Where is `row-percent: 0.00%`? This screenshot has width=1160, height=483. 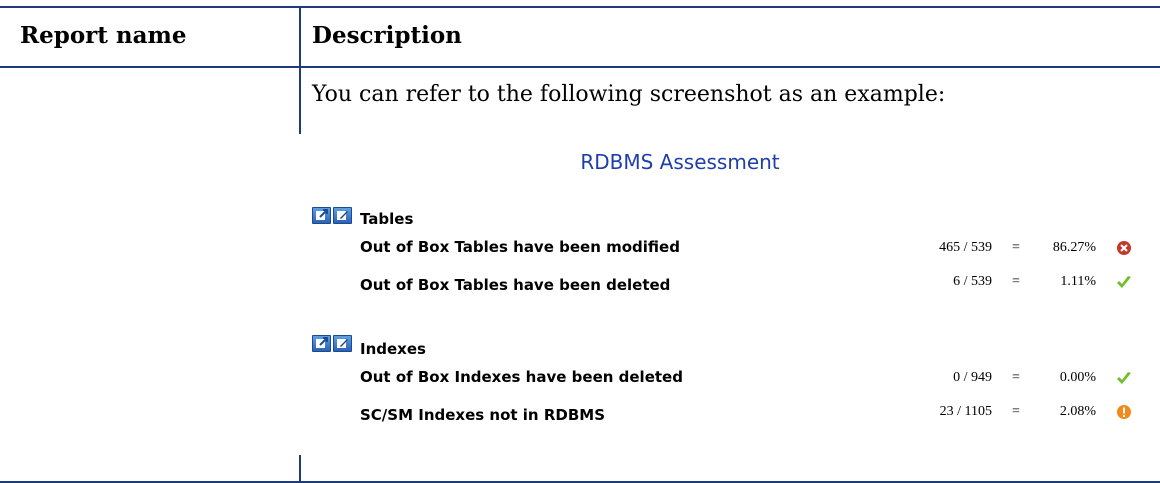
row-percent: 0.00% is located at coordinates (1077, 377).